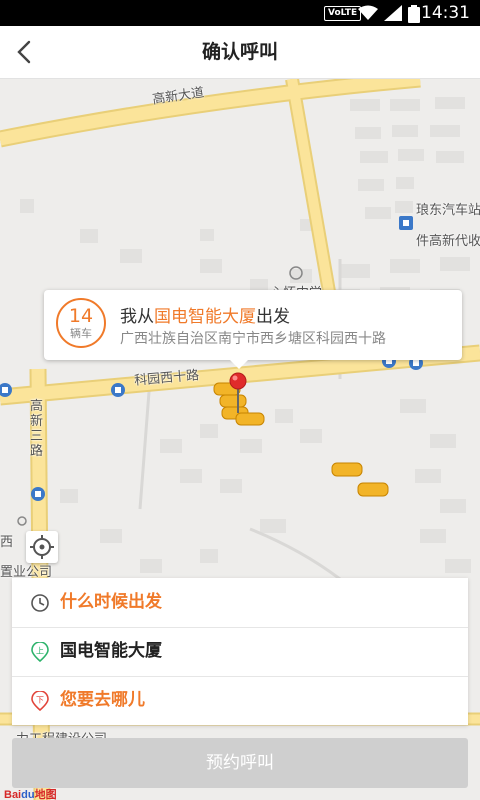 Image resolution: width=480 pixels, height=800 pixels. I want to click on poi-label: 件高新代收, so click(448, 241).